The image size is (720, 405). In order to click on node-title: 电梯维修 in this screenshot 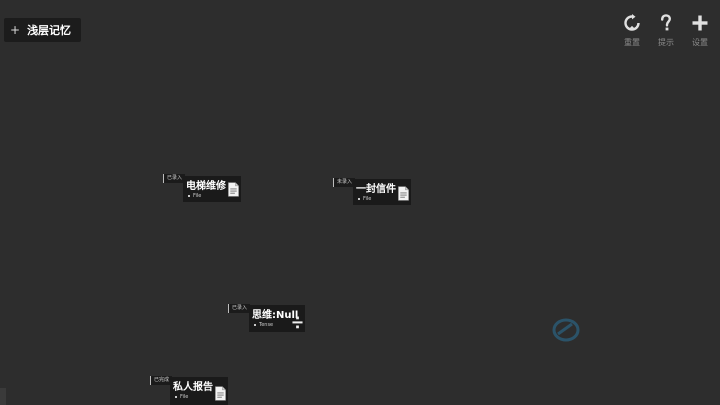, I will do `click(206, 186)`.